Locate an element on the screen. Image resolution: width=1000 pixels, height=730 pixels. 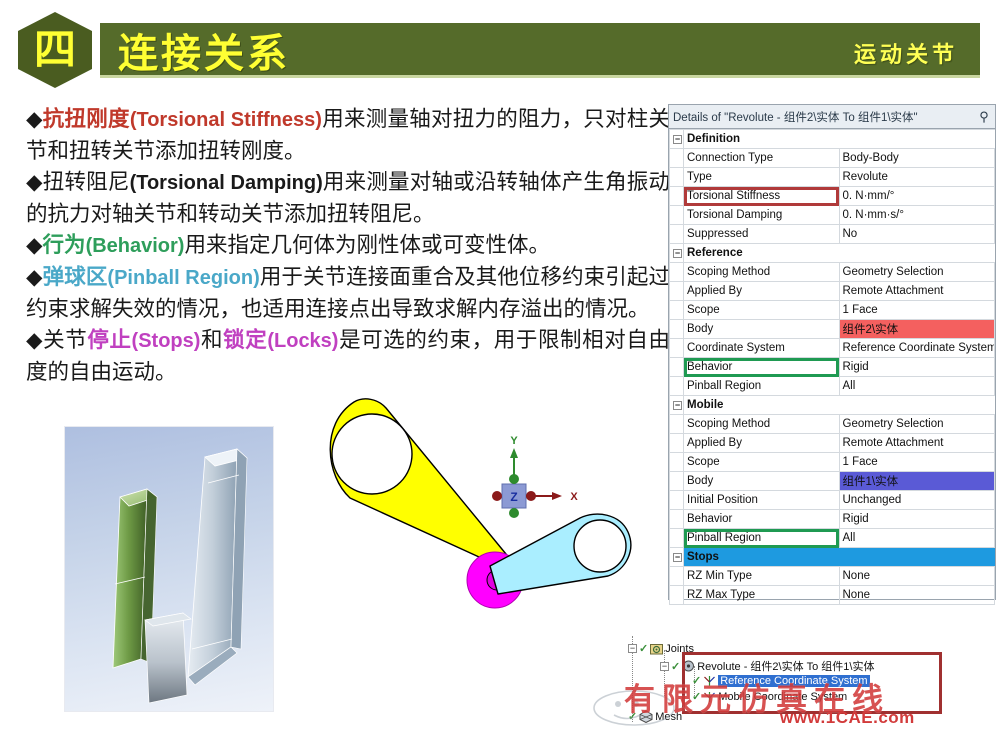
property-value: Revolute is located at coordinates (916, 177).